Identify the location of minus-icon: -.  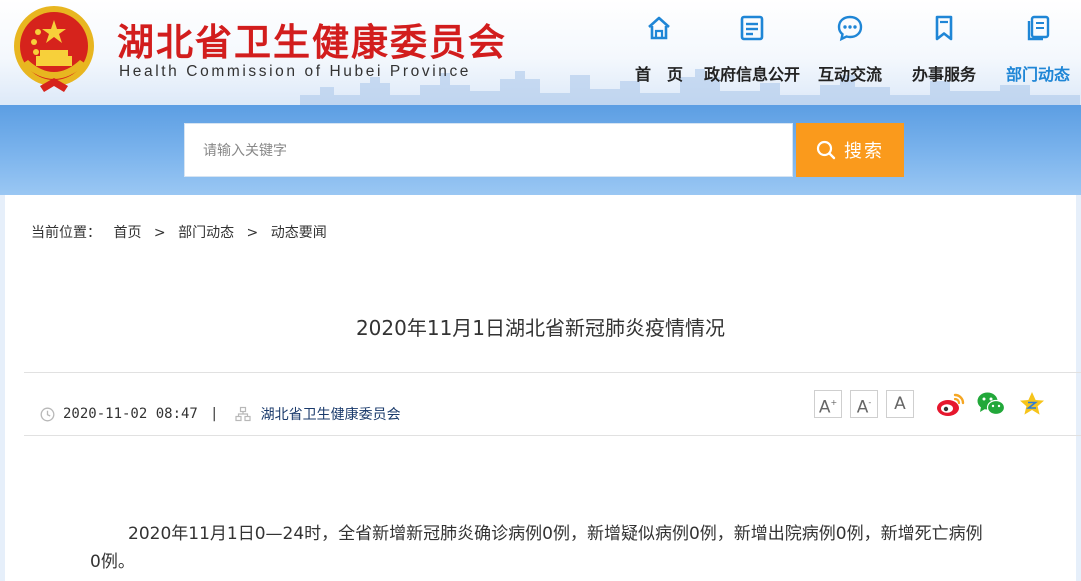
(870, 402).